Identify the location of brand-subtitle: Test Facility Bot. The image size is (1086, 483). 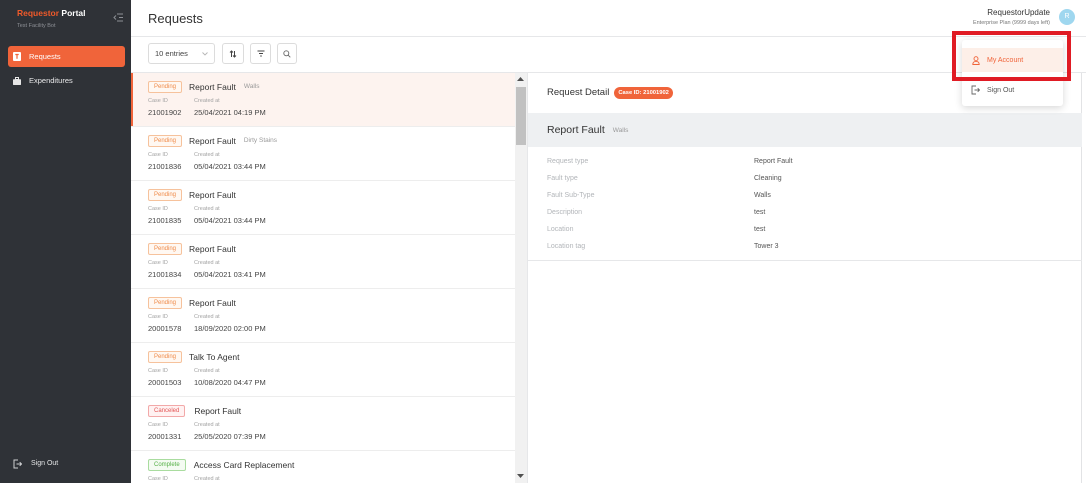
(36, 26).